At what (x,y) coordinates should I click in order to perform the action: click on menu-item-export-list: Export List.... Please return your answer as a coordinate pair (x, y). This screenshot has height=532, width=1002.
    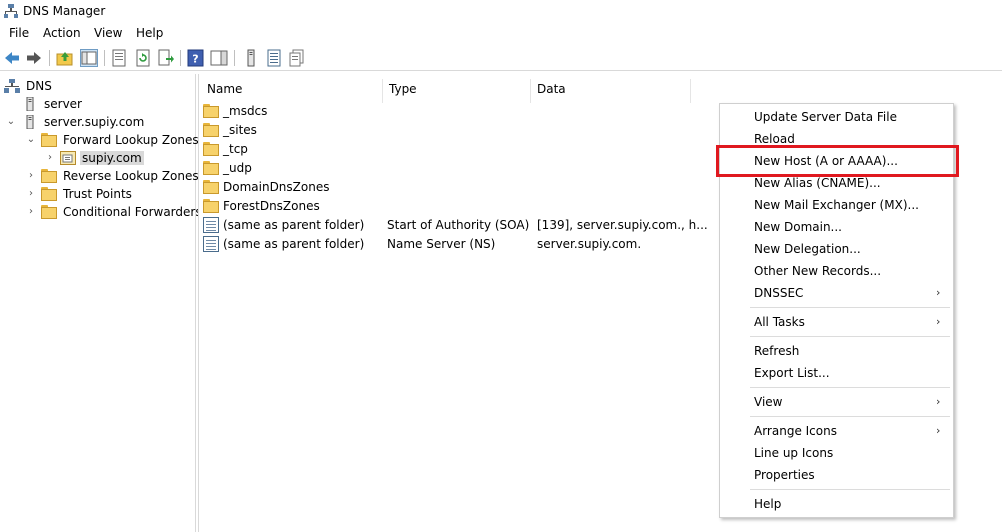
    Looking at the image, I should click on (792, 373).